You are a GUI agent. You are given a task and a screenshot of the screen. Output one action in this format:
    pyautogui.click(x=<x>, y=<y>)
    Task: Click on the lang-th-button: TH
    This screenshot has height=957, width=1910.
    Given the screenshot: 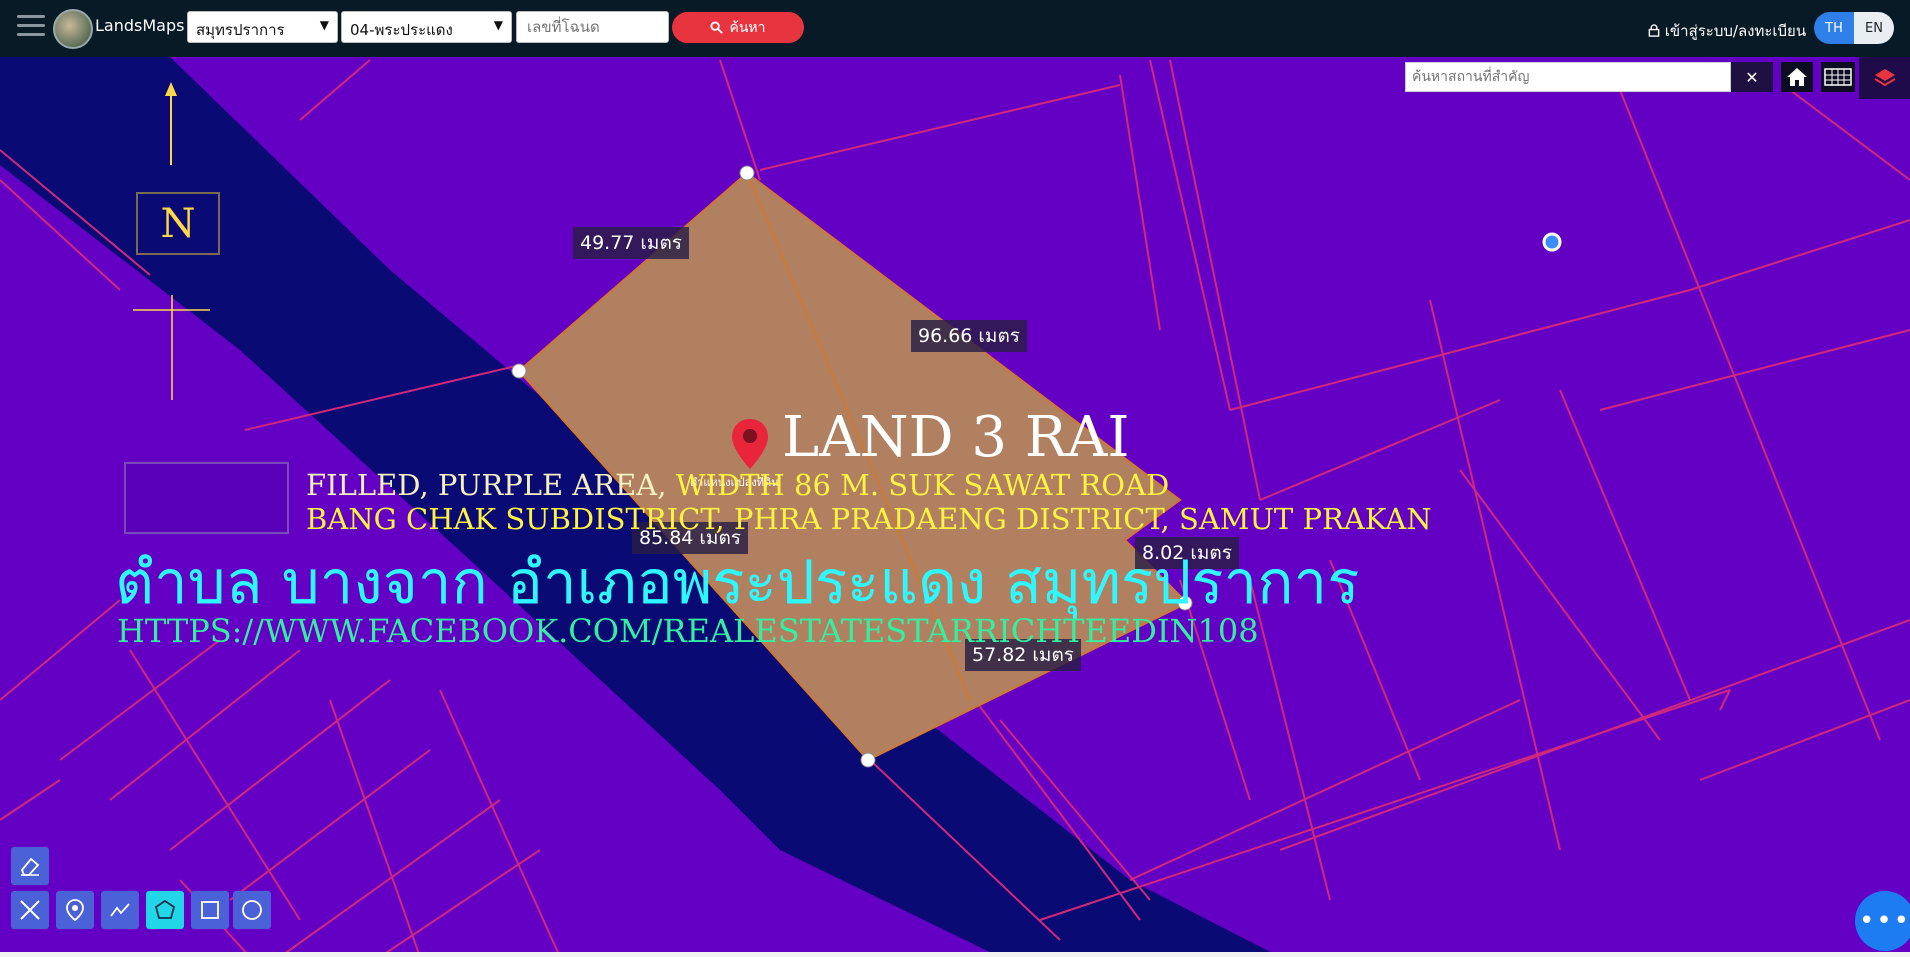 What is the action you would take?
    pyautogui.click(x=1834, y=28)
    